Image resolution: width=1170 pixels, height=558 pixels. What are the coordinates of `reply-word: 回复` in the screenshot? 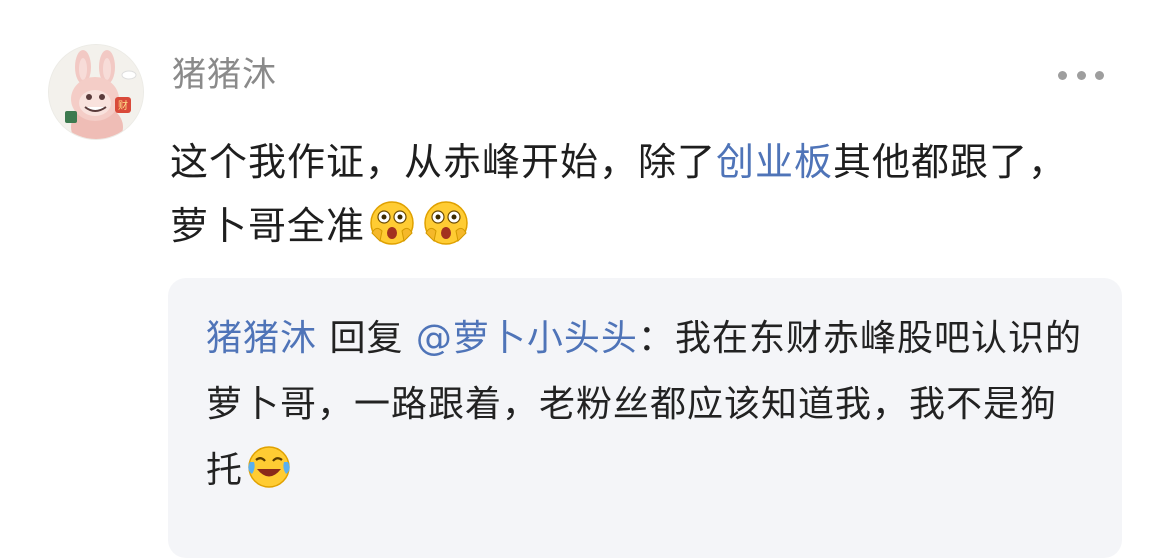 It's located at (366, 338).